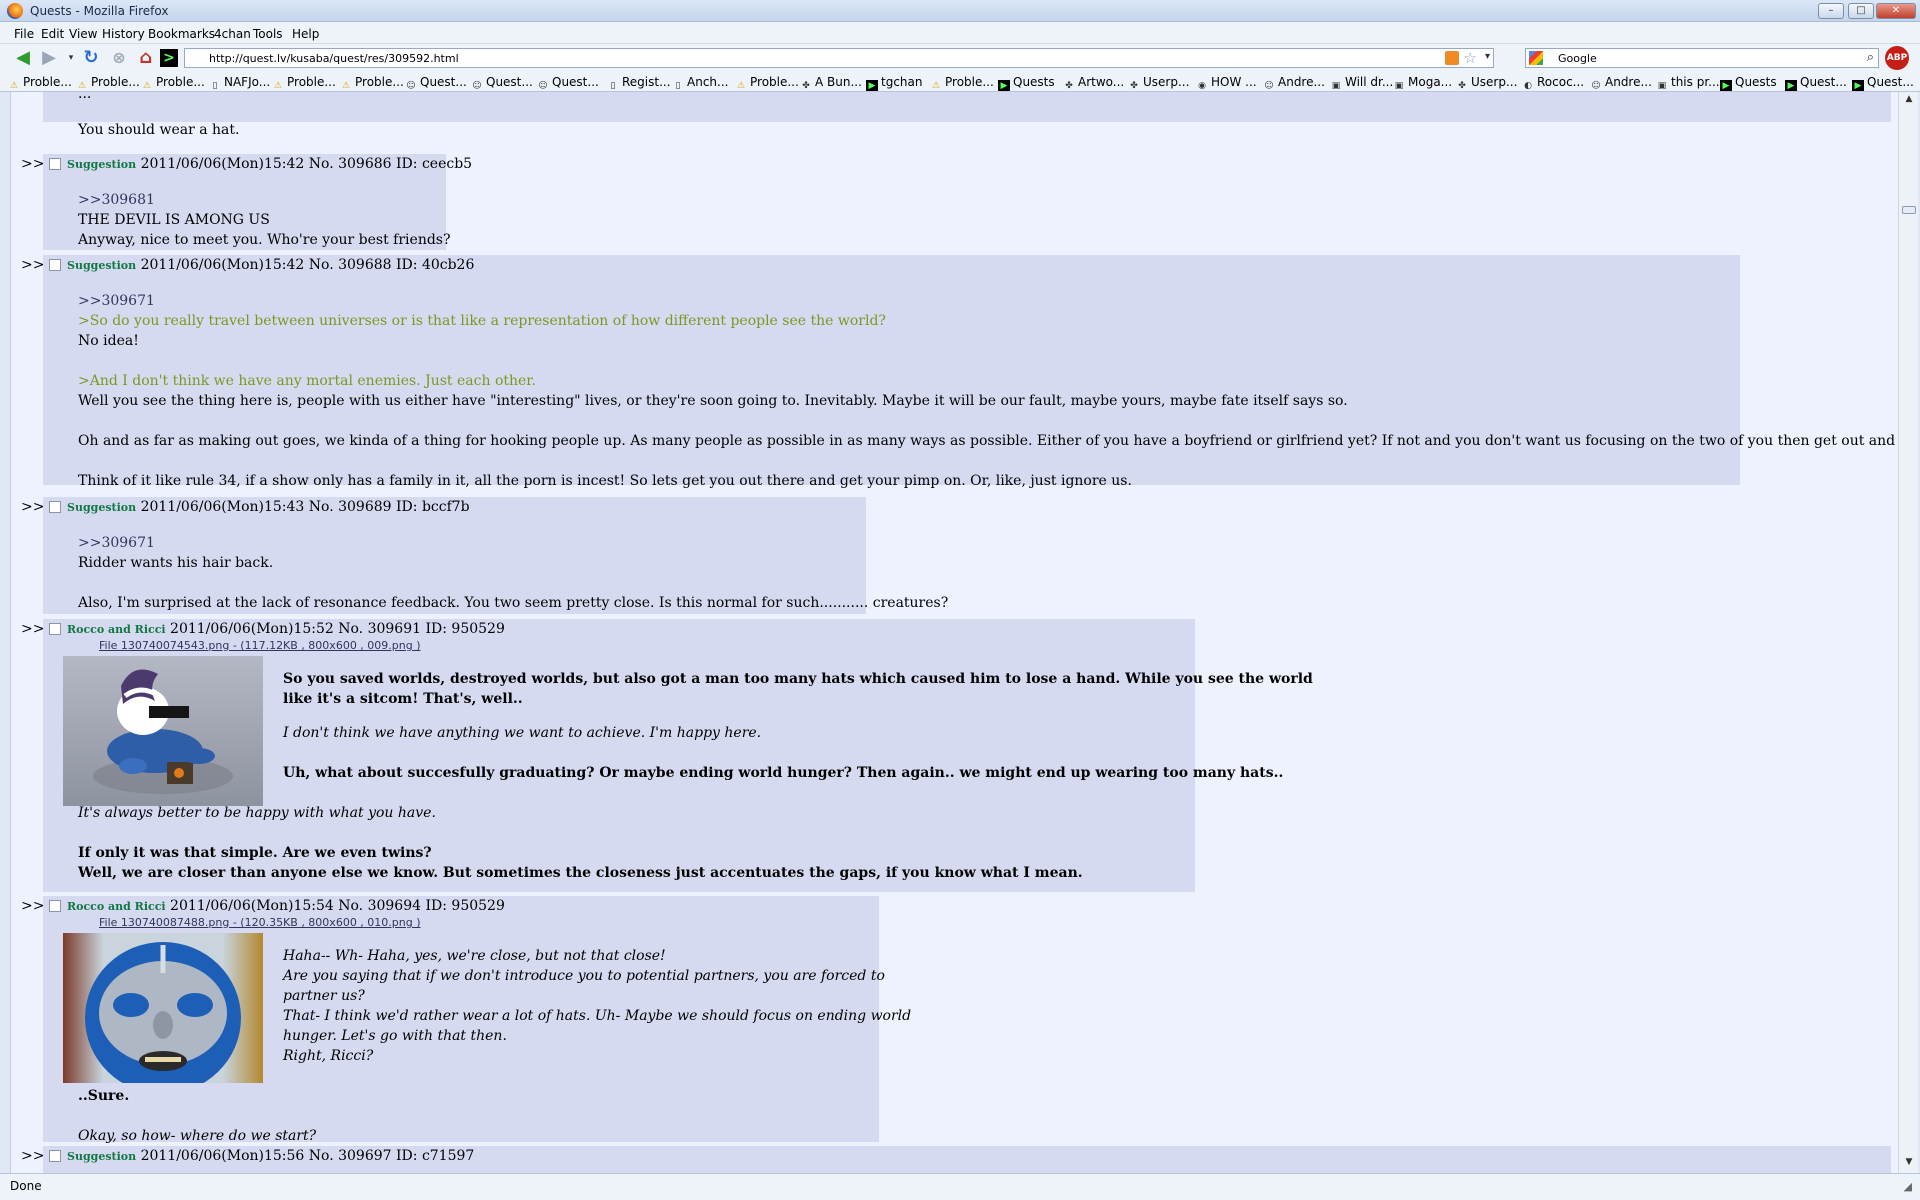  Describe the element at coordinates (1896, 11) in the screenshot. I see `close-button: ✕` at that location.